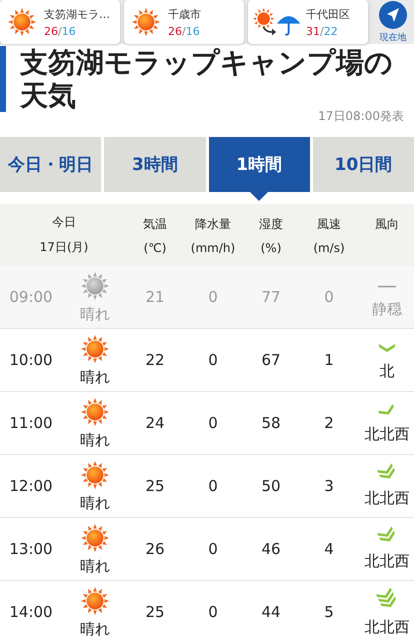  What do you see at coordinates (184, 14) in the screenshot?
I see `location-name: 千歳市` at bounding box center [184, 14].